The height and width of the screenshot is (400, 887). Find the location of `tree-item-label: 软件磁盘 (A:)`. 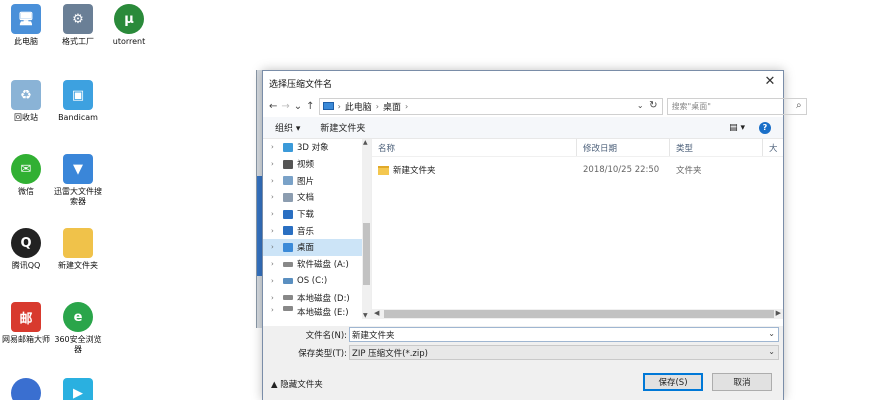

tree-item-label: 软件磁盘 (A:) is located at coordinates (323, 265).